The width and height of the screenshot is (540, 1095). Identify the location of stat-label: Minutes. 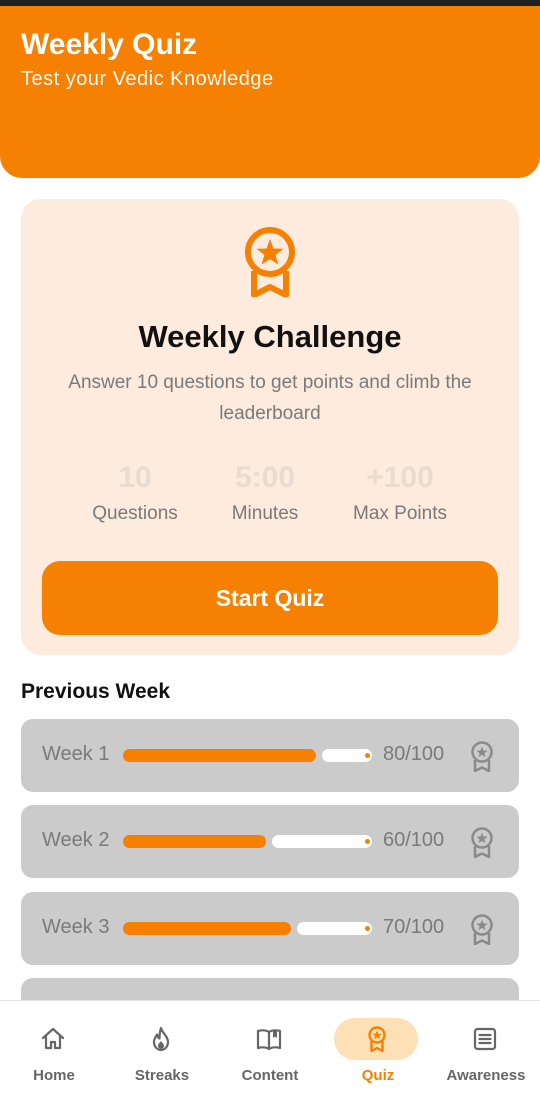
(265, 513).